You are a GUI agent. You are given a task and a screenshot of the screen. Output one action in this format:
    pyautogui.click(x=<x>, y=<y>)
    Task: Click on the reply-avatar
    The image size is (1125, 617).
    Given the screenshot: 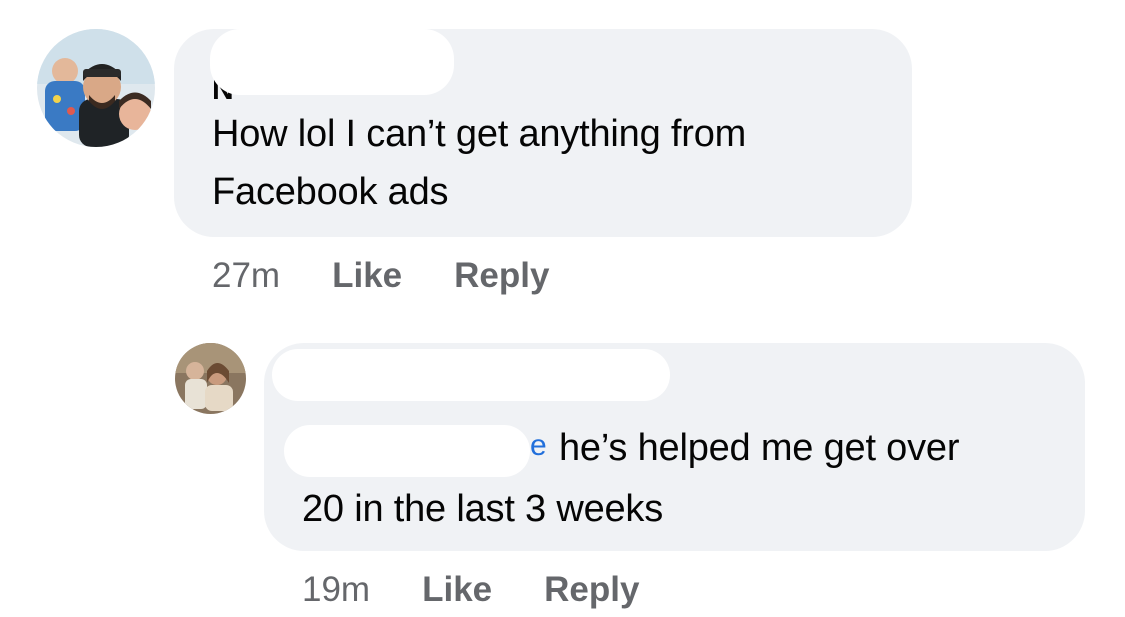 What is the action you would take?
    pyautogui.click(x=210, y=378)
    